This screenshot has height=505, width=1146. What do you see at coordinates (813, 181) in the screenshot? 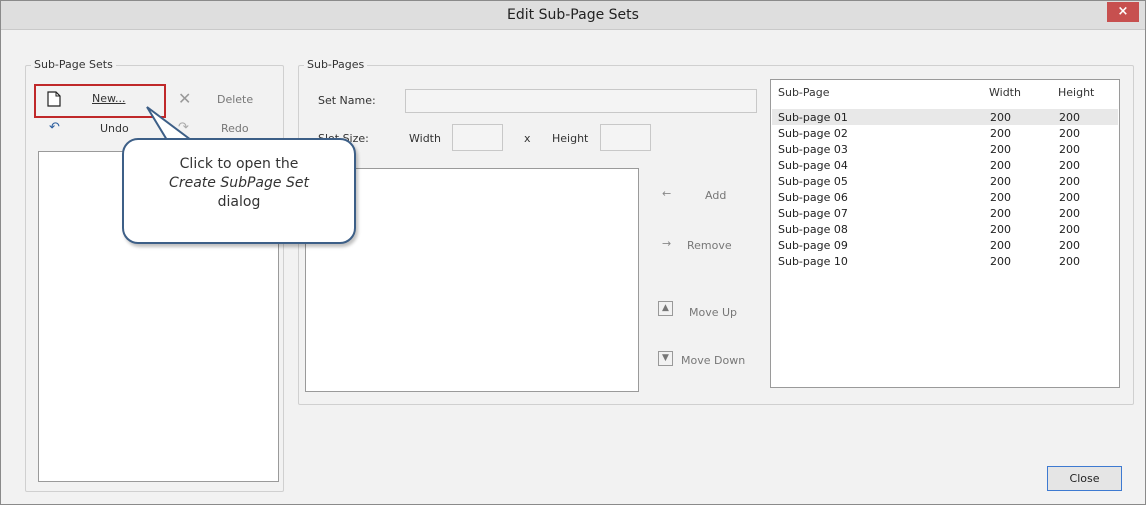
I see `sub-page-name: Sub-page 05` at bounding box center [813, 181].